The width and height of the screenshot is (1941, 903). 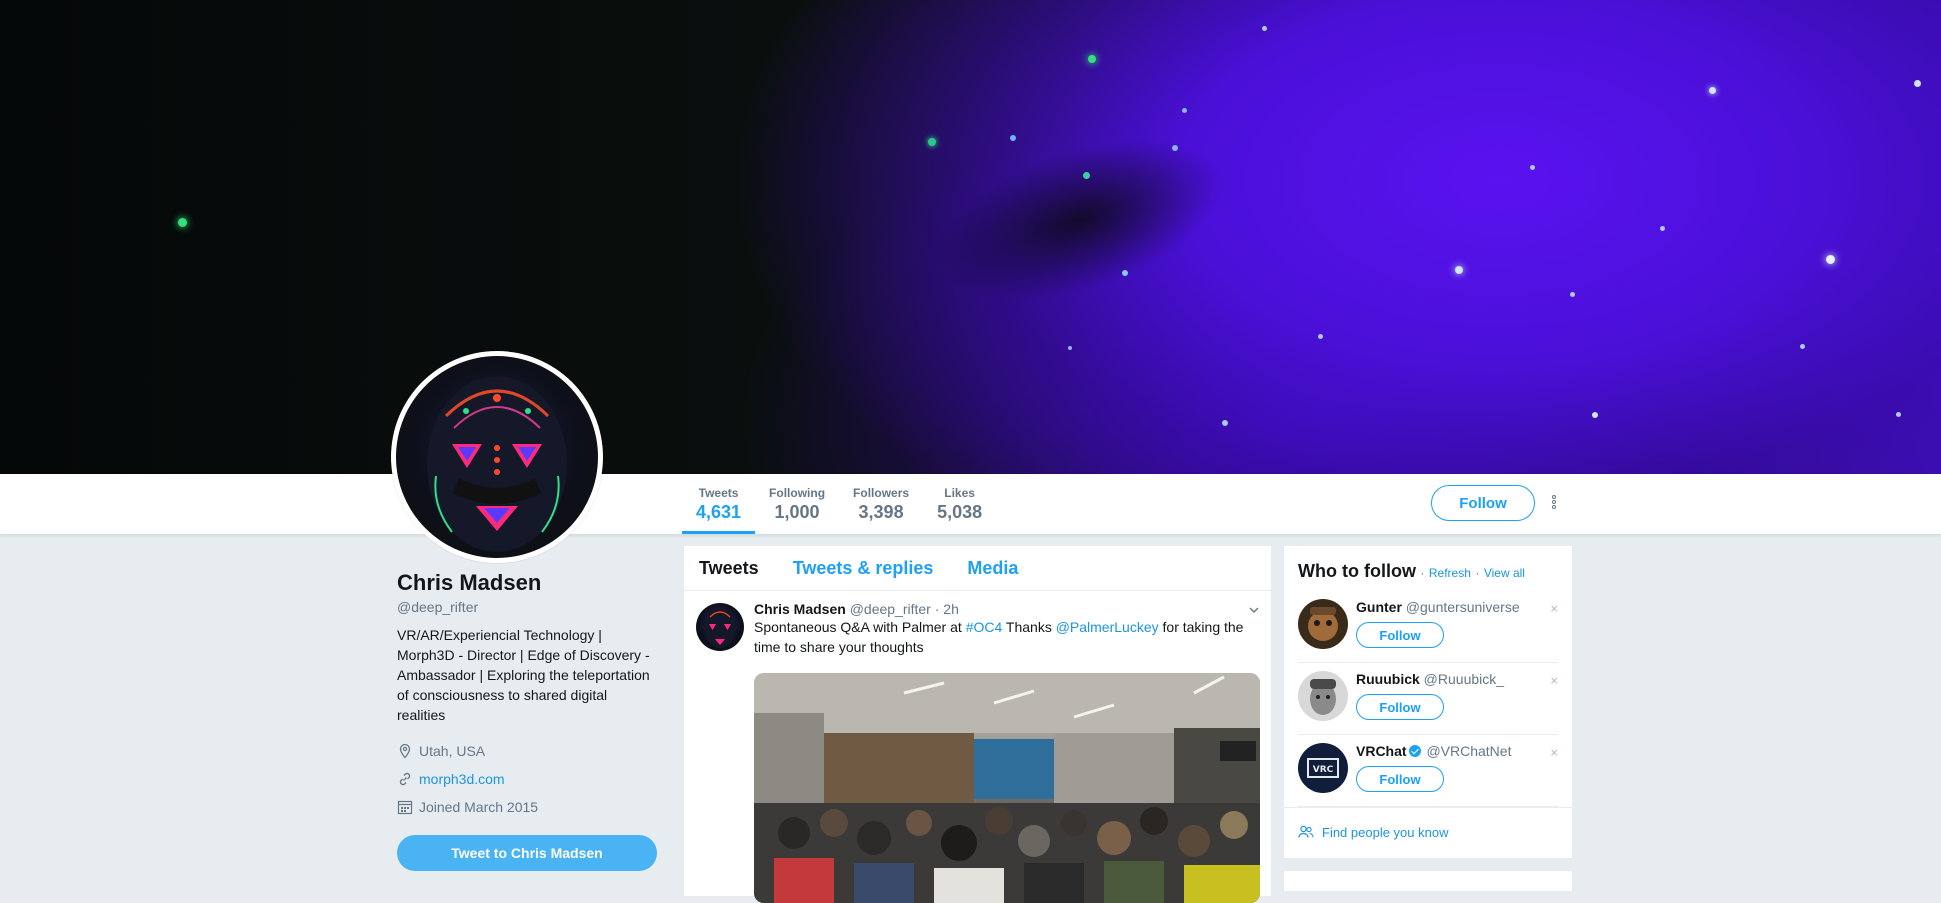 I want to click on chevron-down-icon, so click(x=1254, y=610).